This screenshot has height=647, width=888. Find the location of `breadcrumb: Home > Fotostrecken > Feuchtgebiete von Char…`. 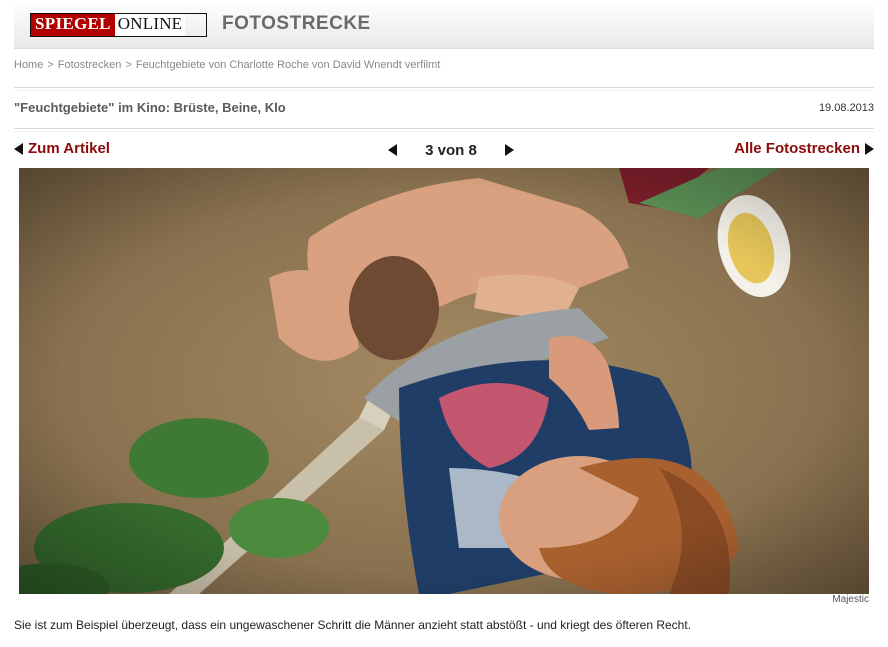

breadcrumb: Home > Fotostrecken > Feuchtgebiete von Char… is located at coordinates (227, 65).